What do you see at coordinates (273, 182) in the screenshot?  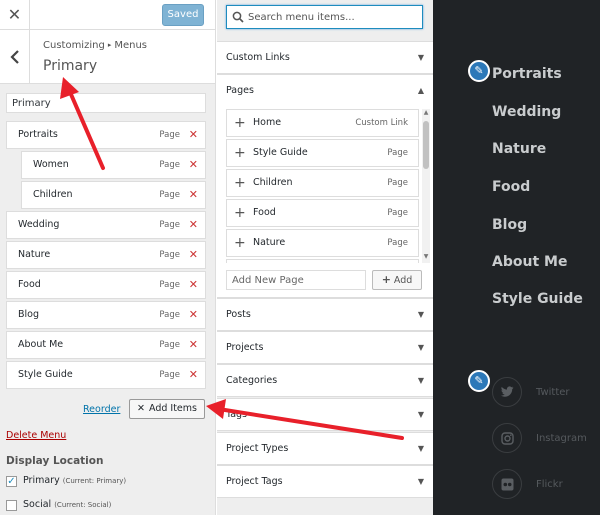 I see `page-item-label: Children` at bounding box center [273, 182].